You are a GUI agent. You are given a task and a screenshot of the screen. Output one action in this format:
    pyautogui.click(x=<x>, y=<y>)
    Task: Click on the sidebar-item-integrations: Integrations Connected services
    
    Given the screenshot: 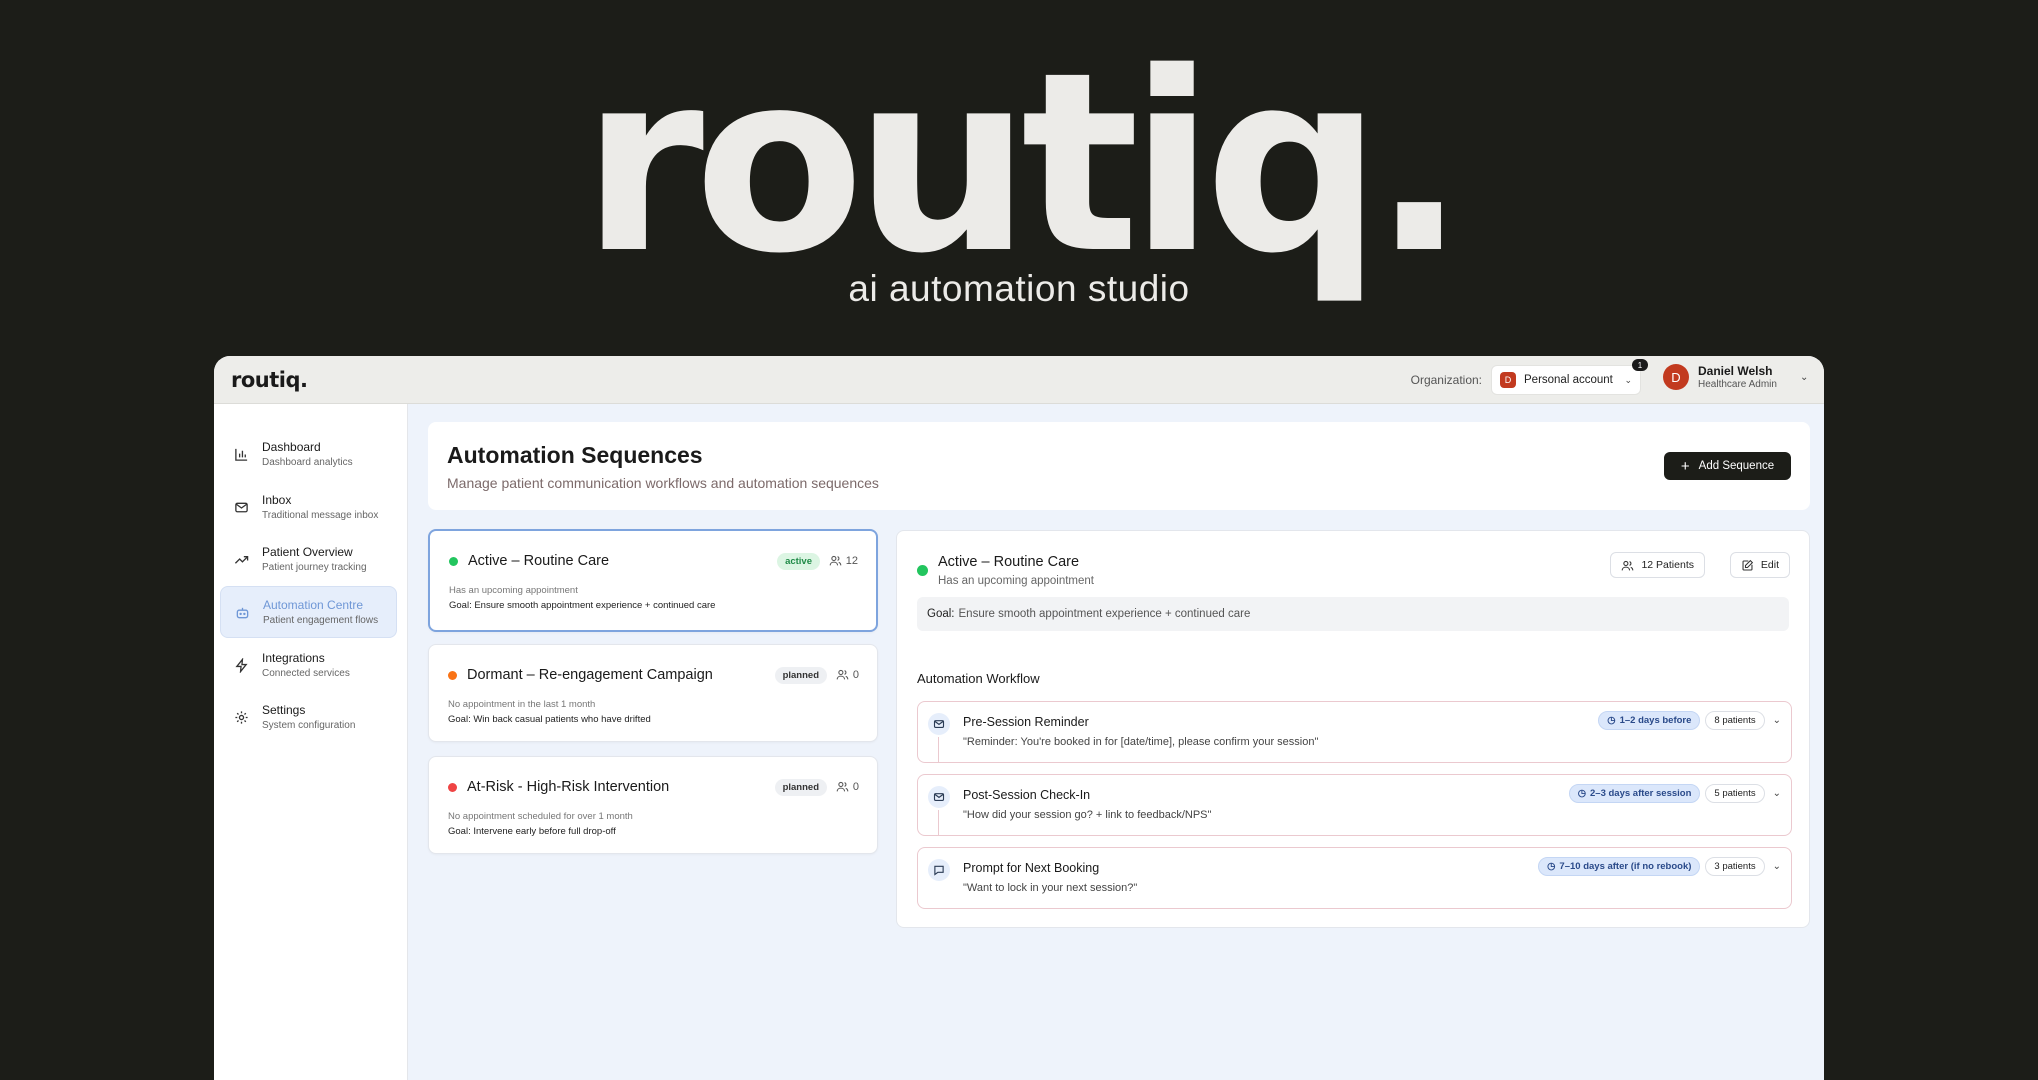 What is the action you would take?
    pyautogui.click(x=308, y=665)
    